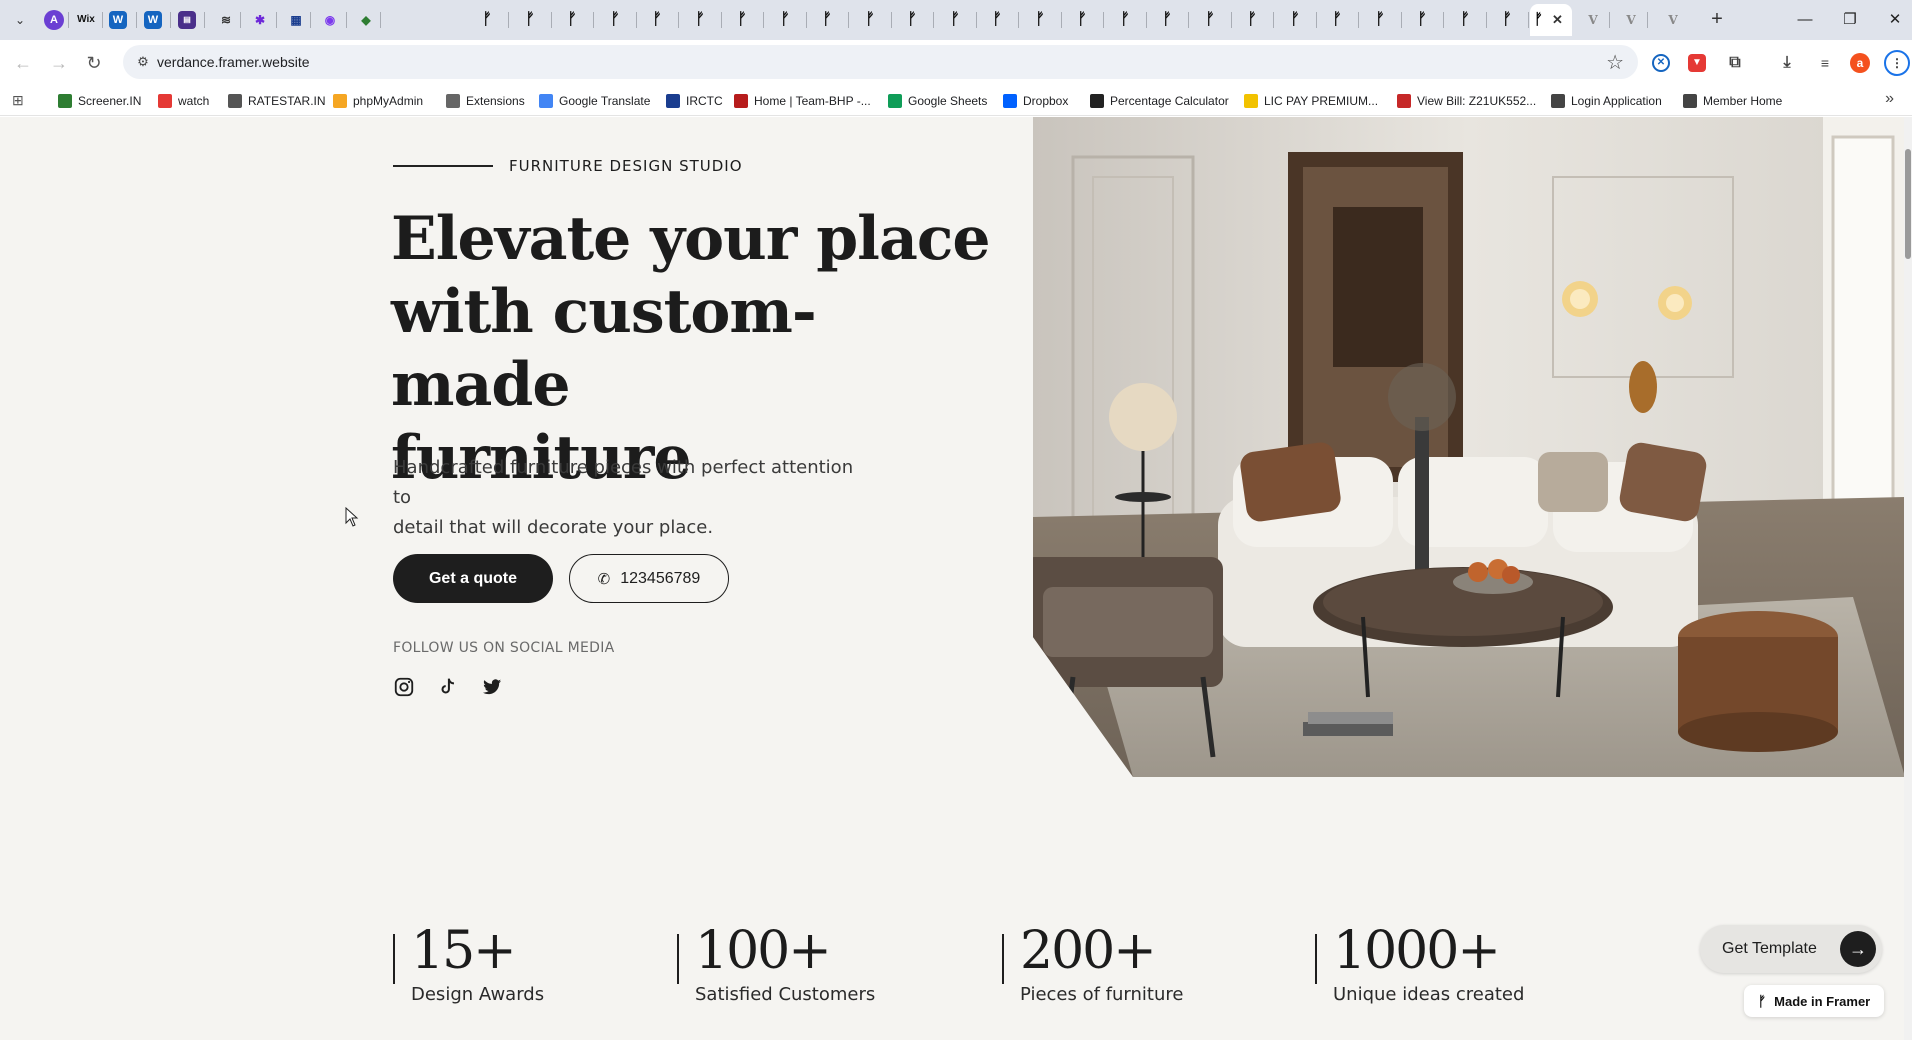 The image size is (1912, 1040). Describe the element at coordinates (1593, 20) in the screenshot. I see `tab-favicon-v1: V` at that location.